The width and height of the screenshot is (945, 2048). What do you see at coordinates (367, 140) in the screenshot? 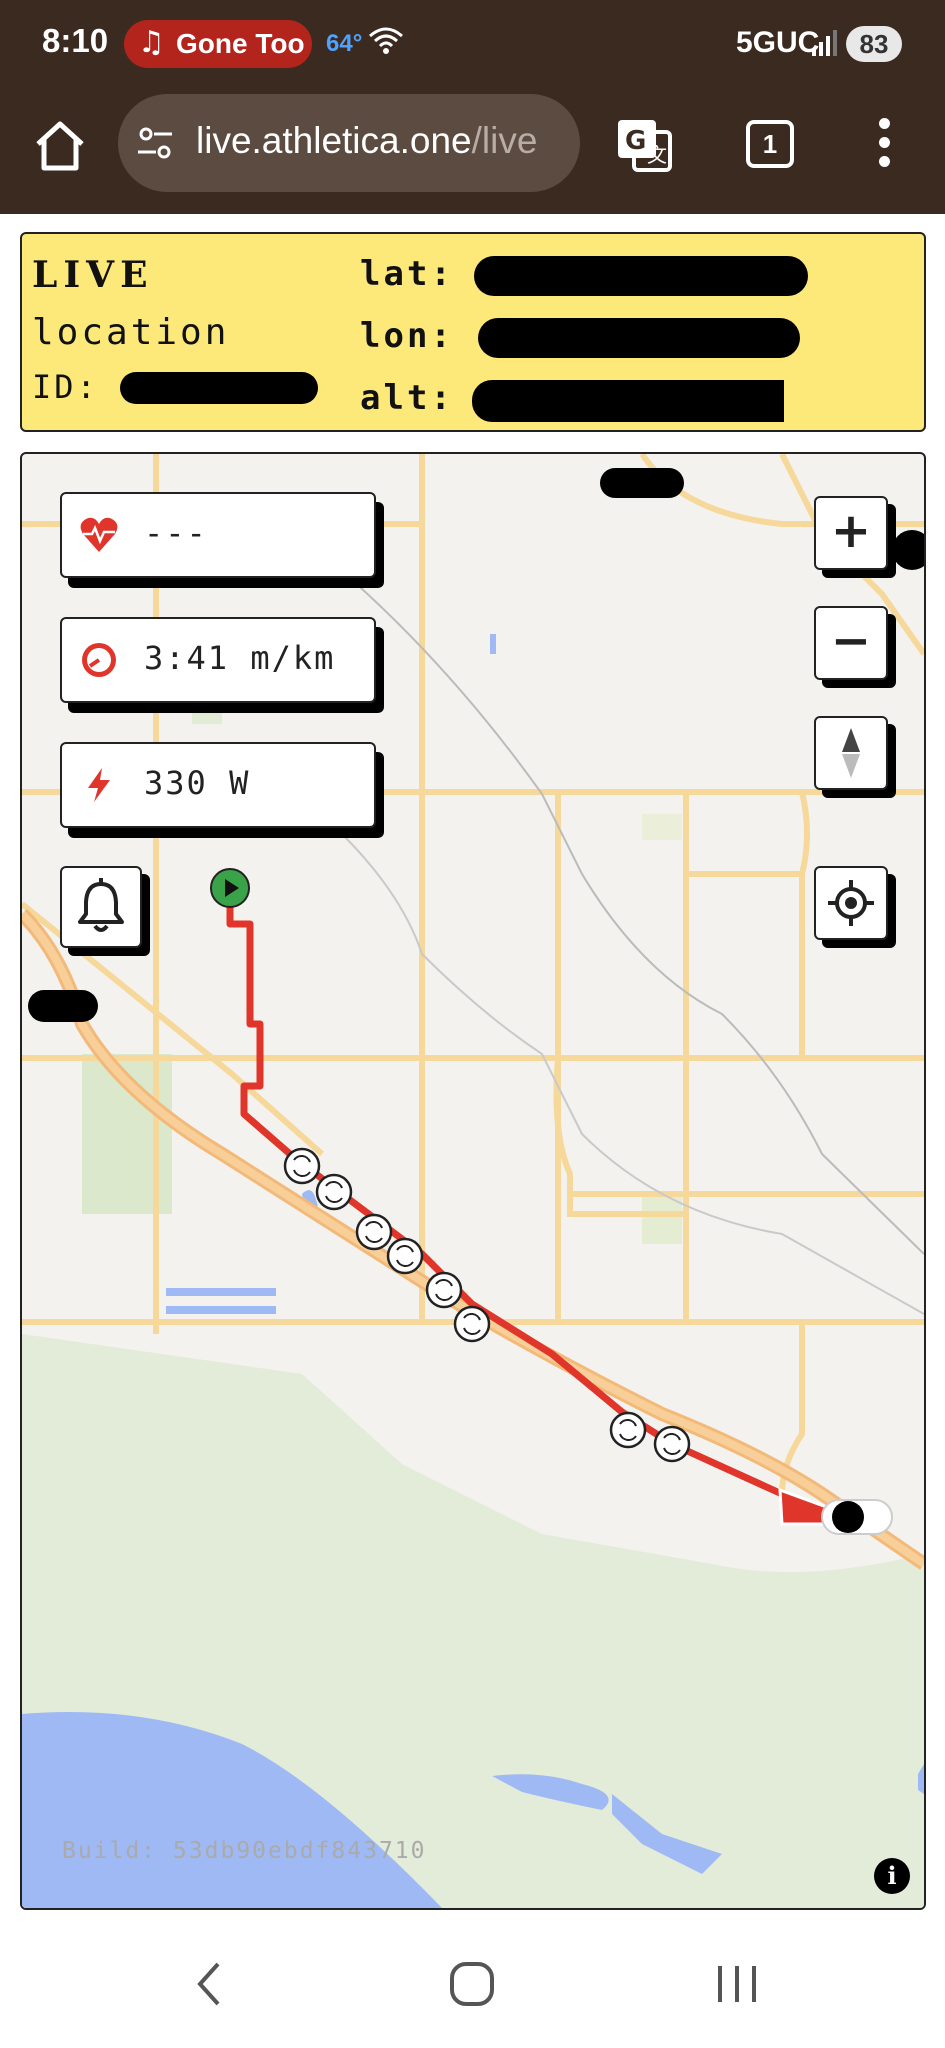
I see `url-text: live.athletica.one/live` at bounding box center [367, 140].